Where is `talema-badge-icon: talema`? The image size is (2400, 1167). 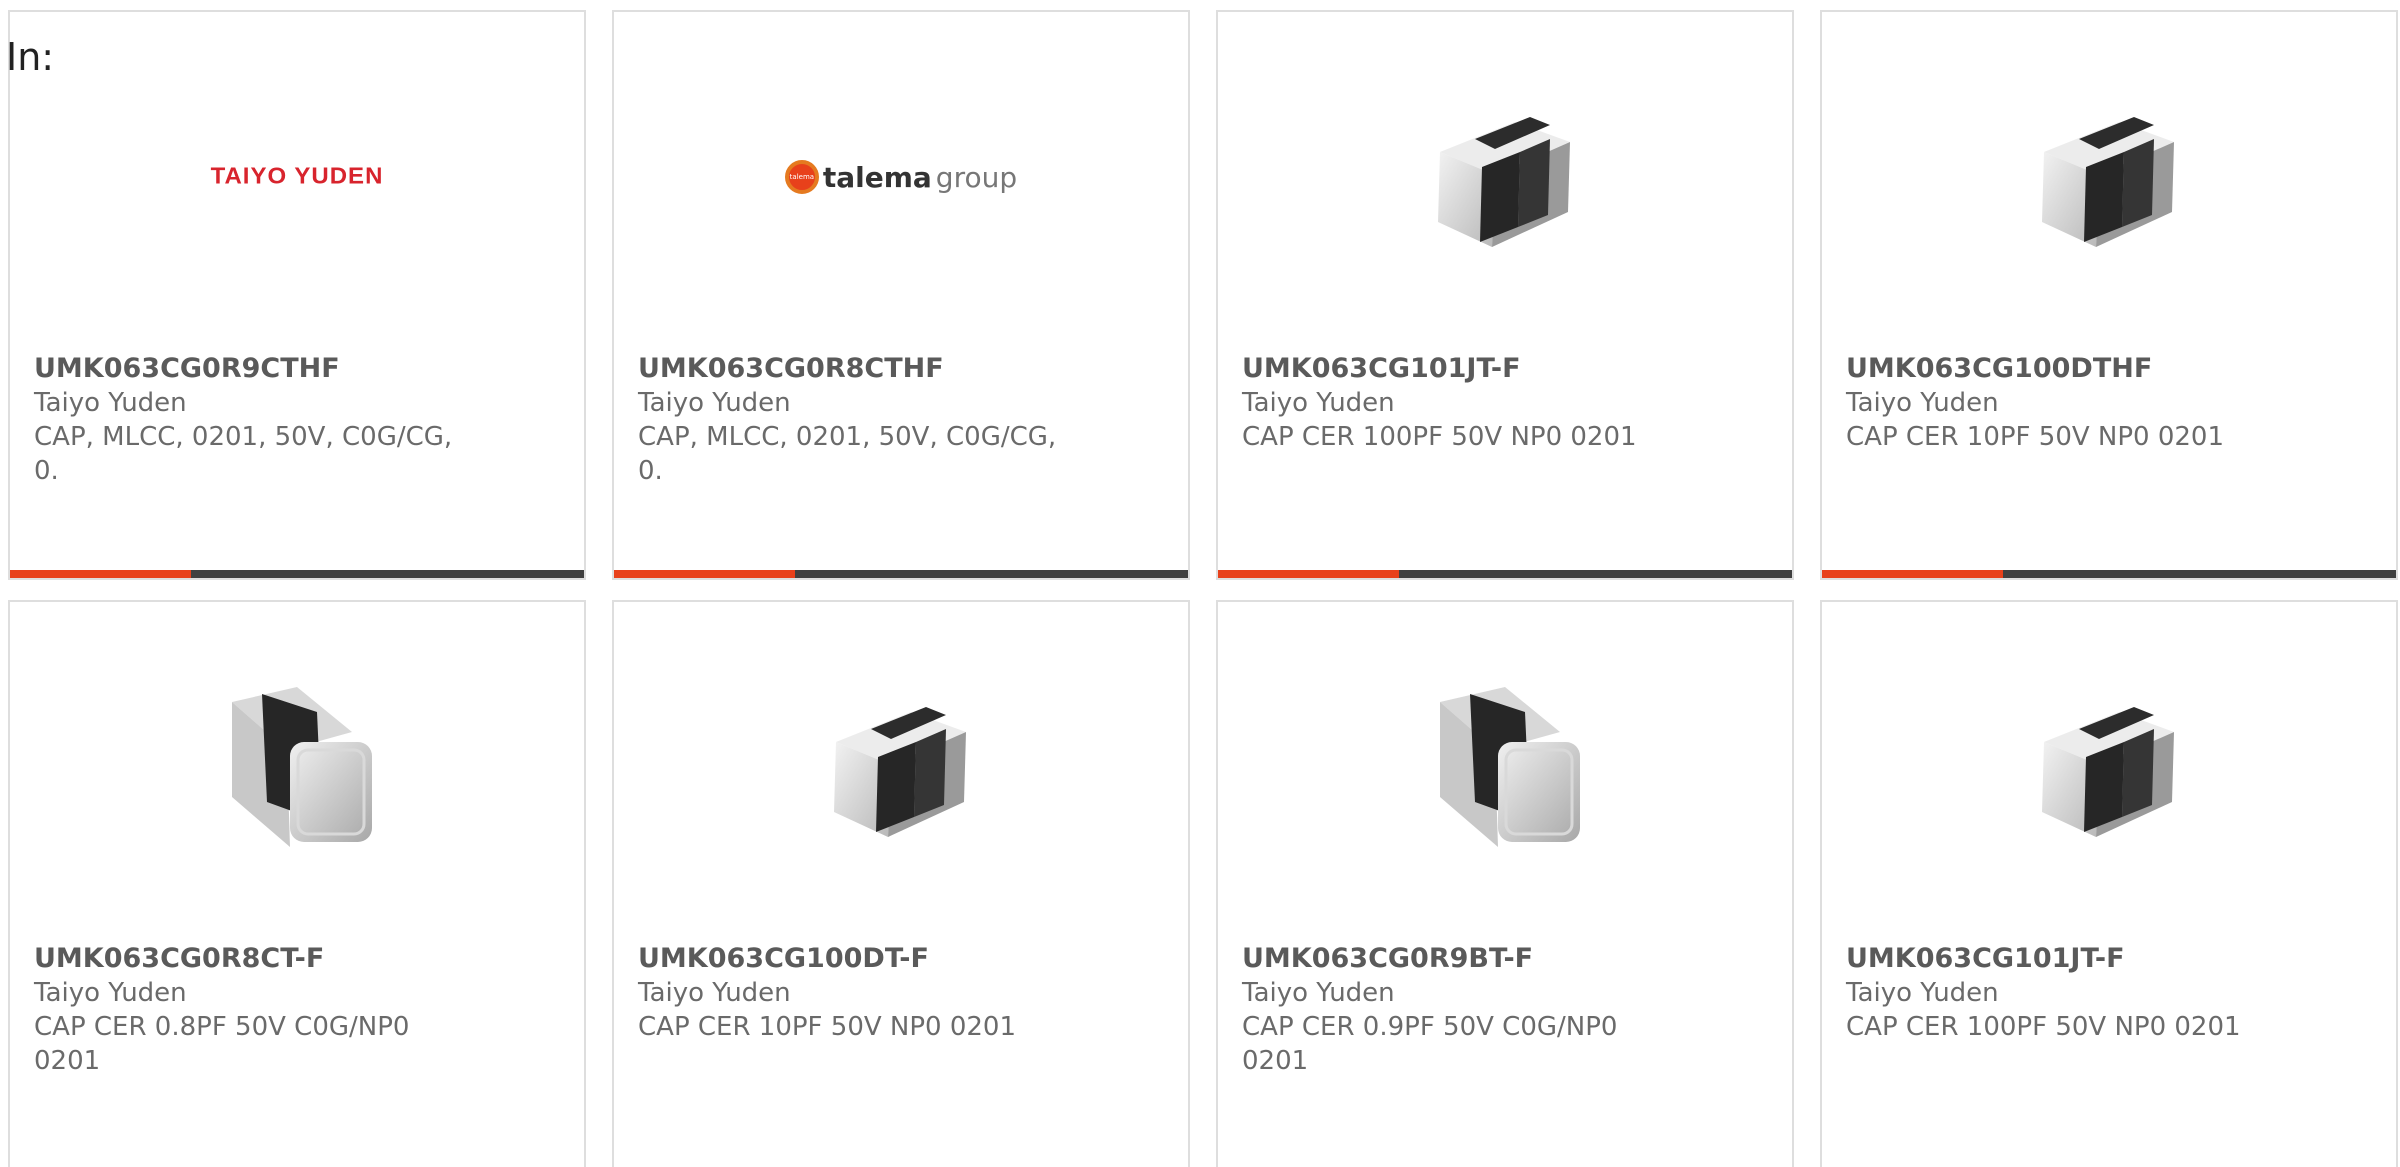 talema-badge-icon: talema is located at coordinates (801, 177).